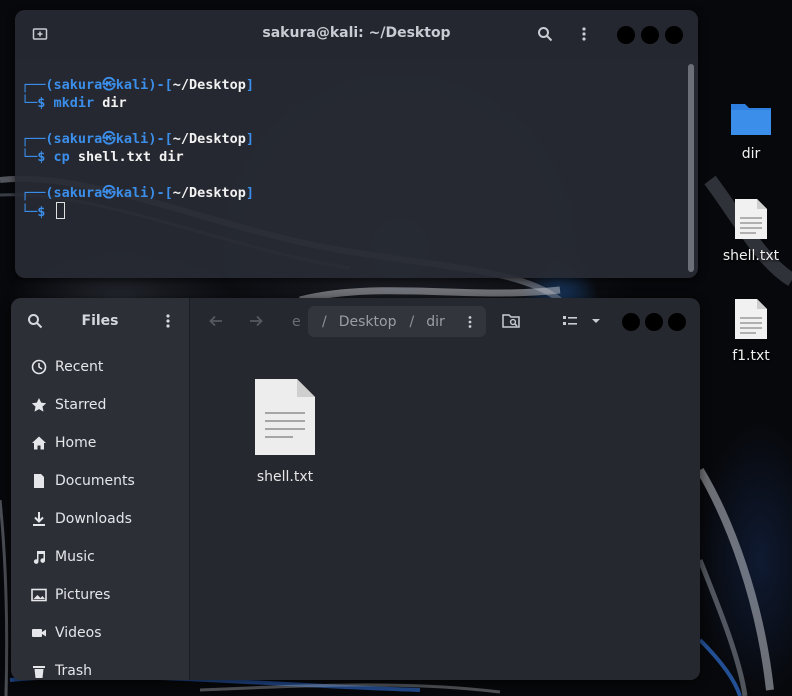  What do you see at coordinates (60, 210) in the screenshot?
I see `text-cursor` at bounding box center [60, 210].